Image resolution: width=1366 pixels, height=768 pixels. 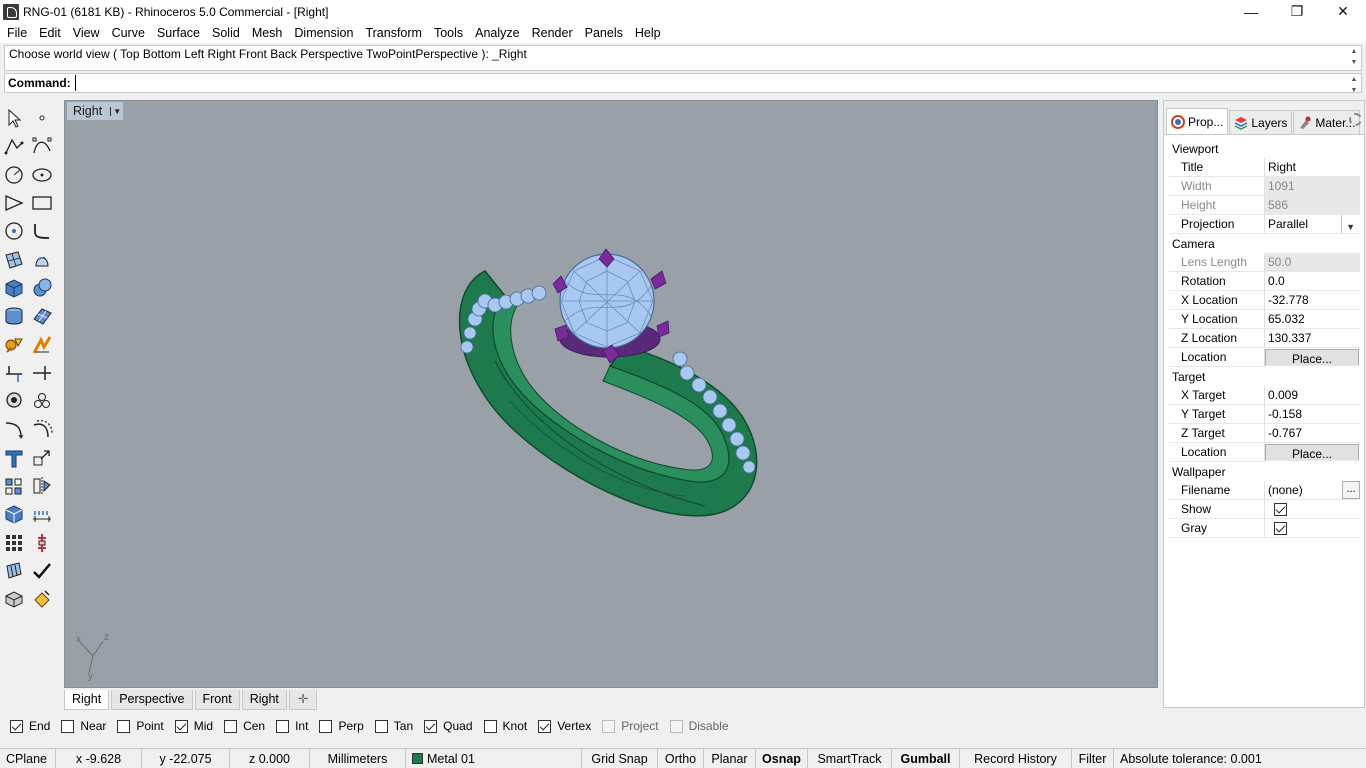 I want to click on units-indicator: Millimeters, so click(x=358, y=758).